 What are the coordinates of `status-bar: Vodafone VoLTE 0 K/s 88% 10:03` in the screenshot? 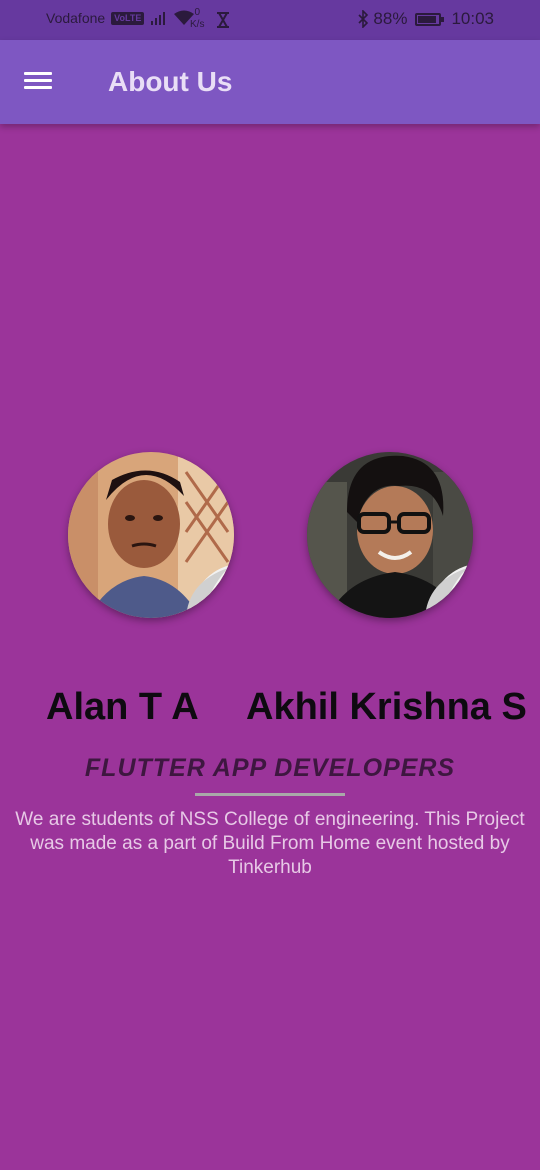 It's located at (270, 20).